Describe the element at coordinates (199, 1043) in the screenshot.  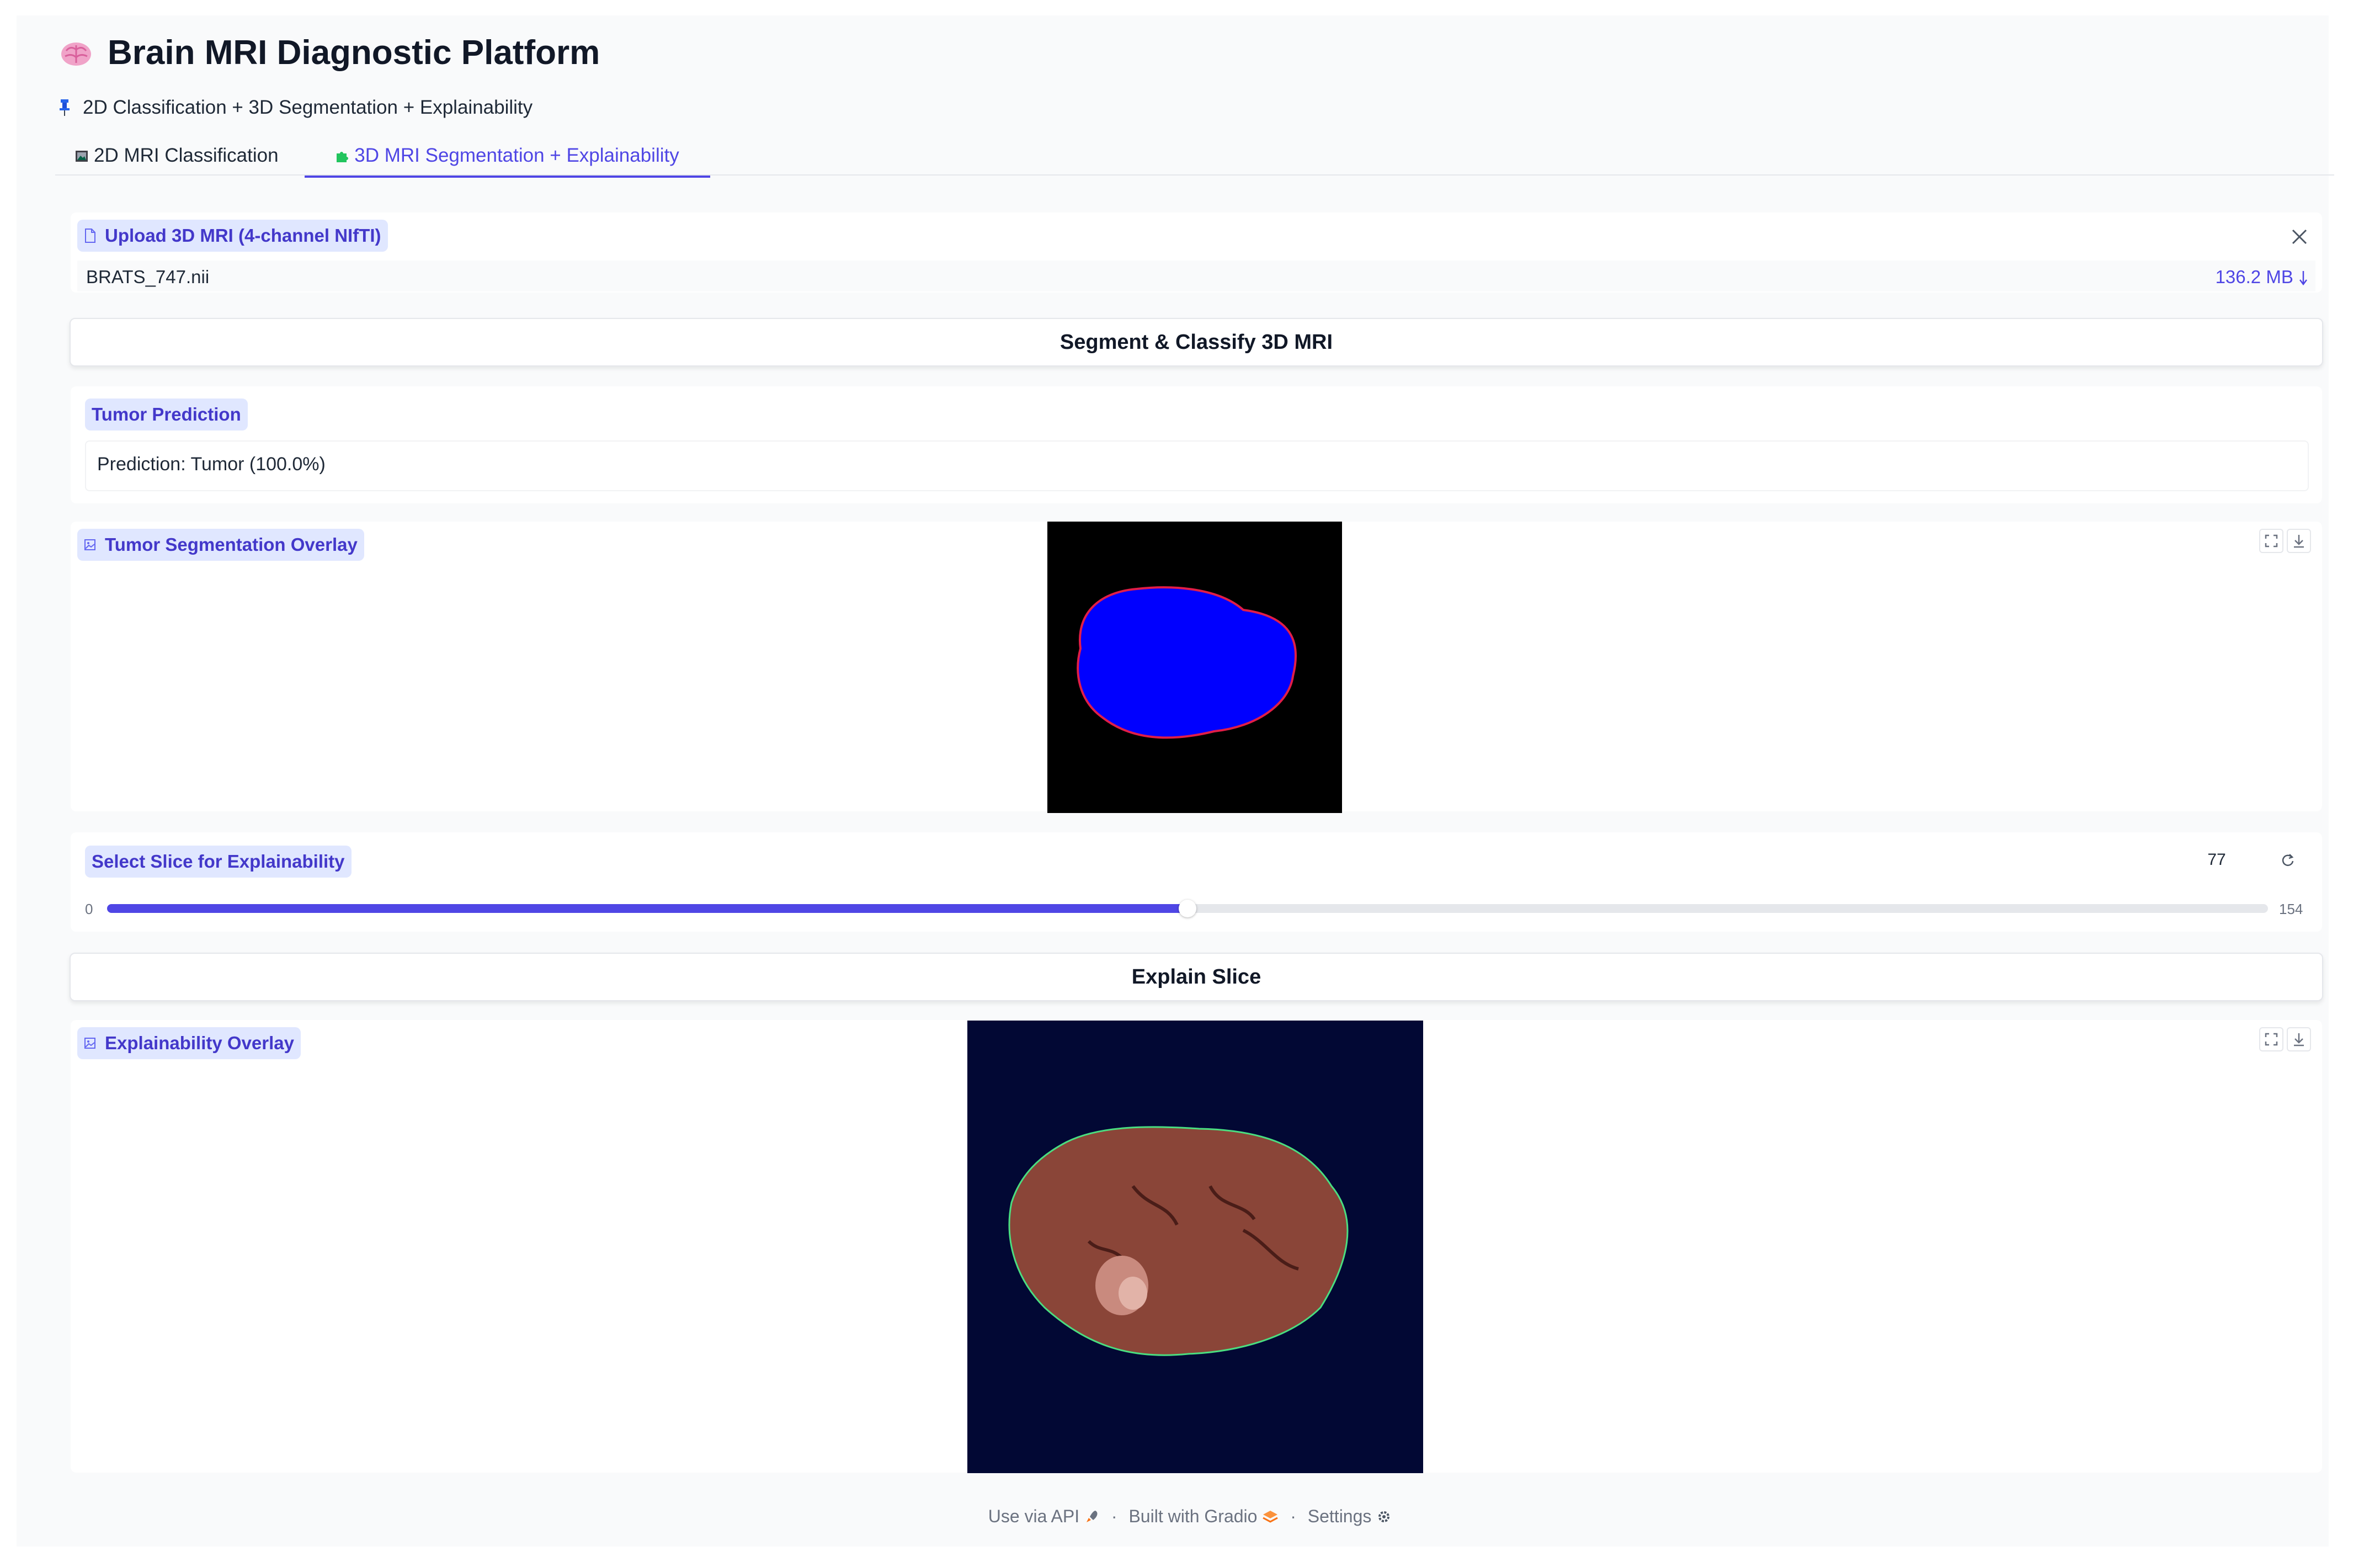
I see `explainability-label-text: Explainability Overlay` at that location.